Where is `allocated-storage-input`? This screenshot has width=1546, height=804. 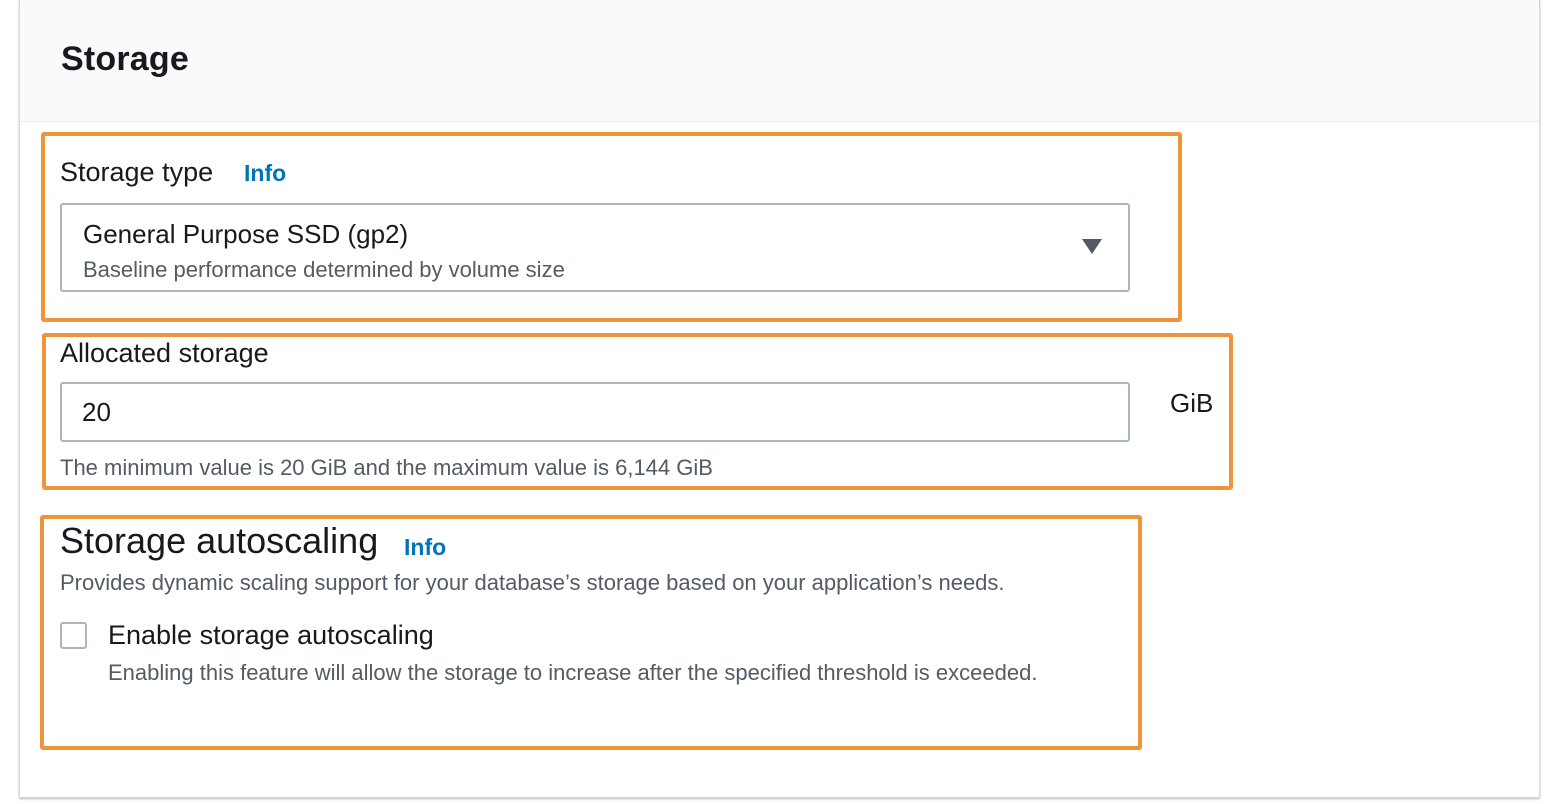 allocated-storage-input is located at coordinates (595, 412).